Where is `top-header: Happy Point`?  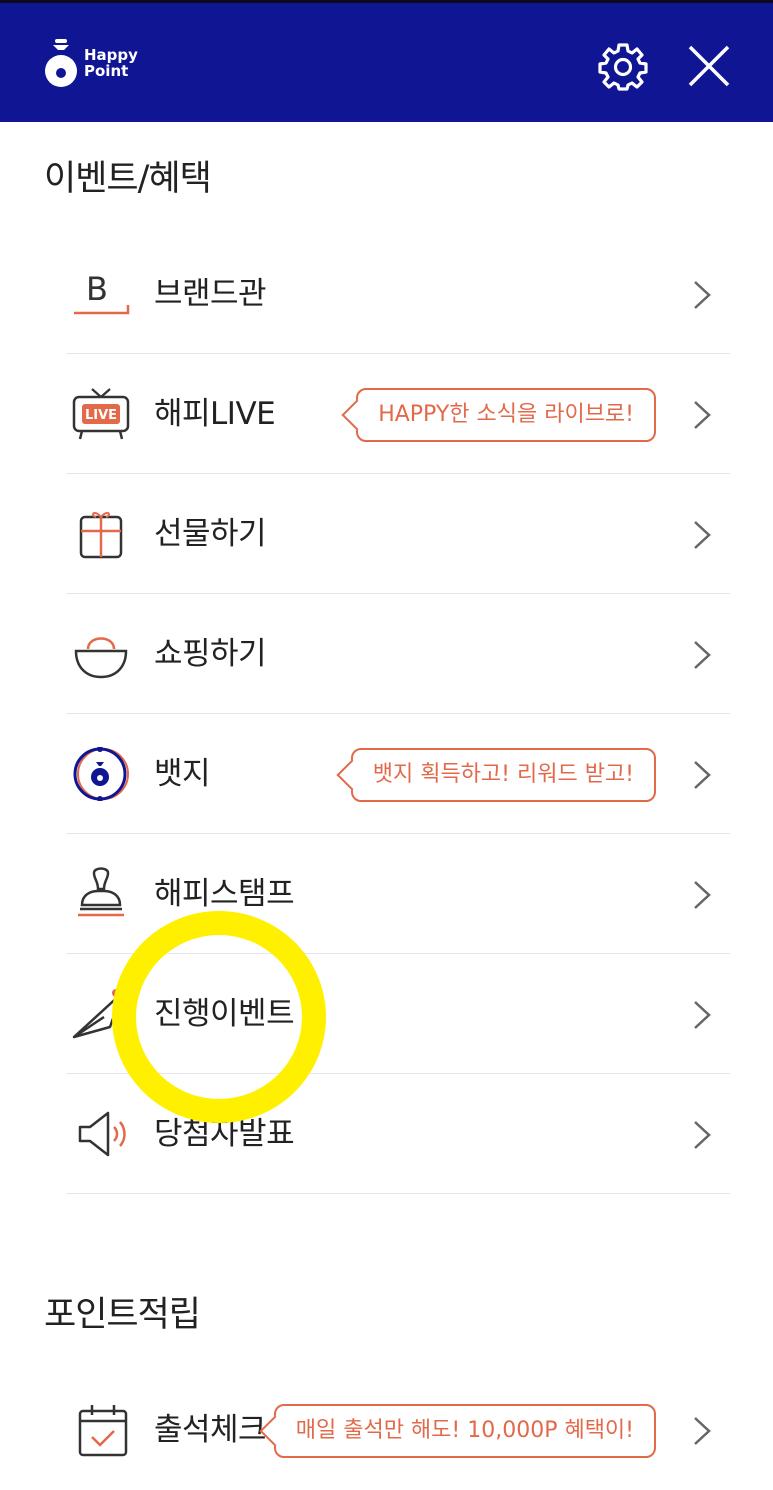
top-header: Happy Point is located at coordinates (386, 61).